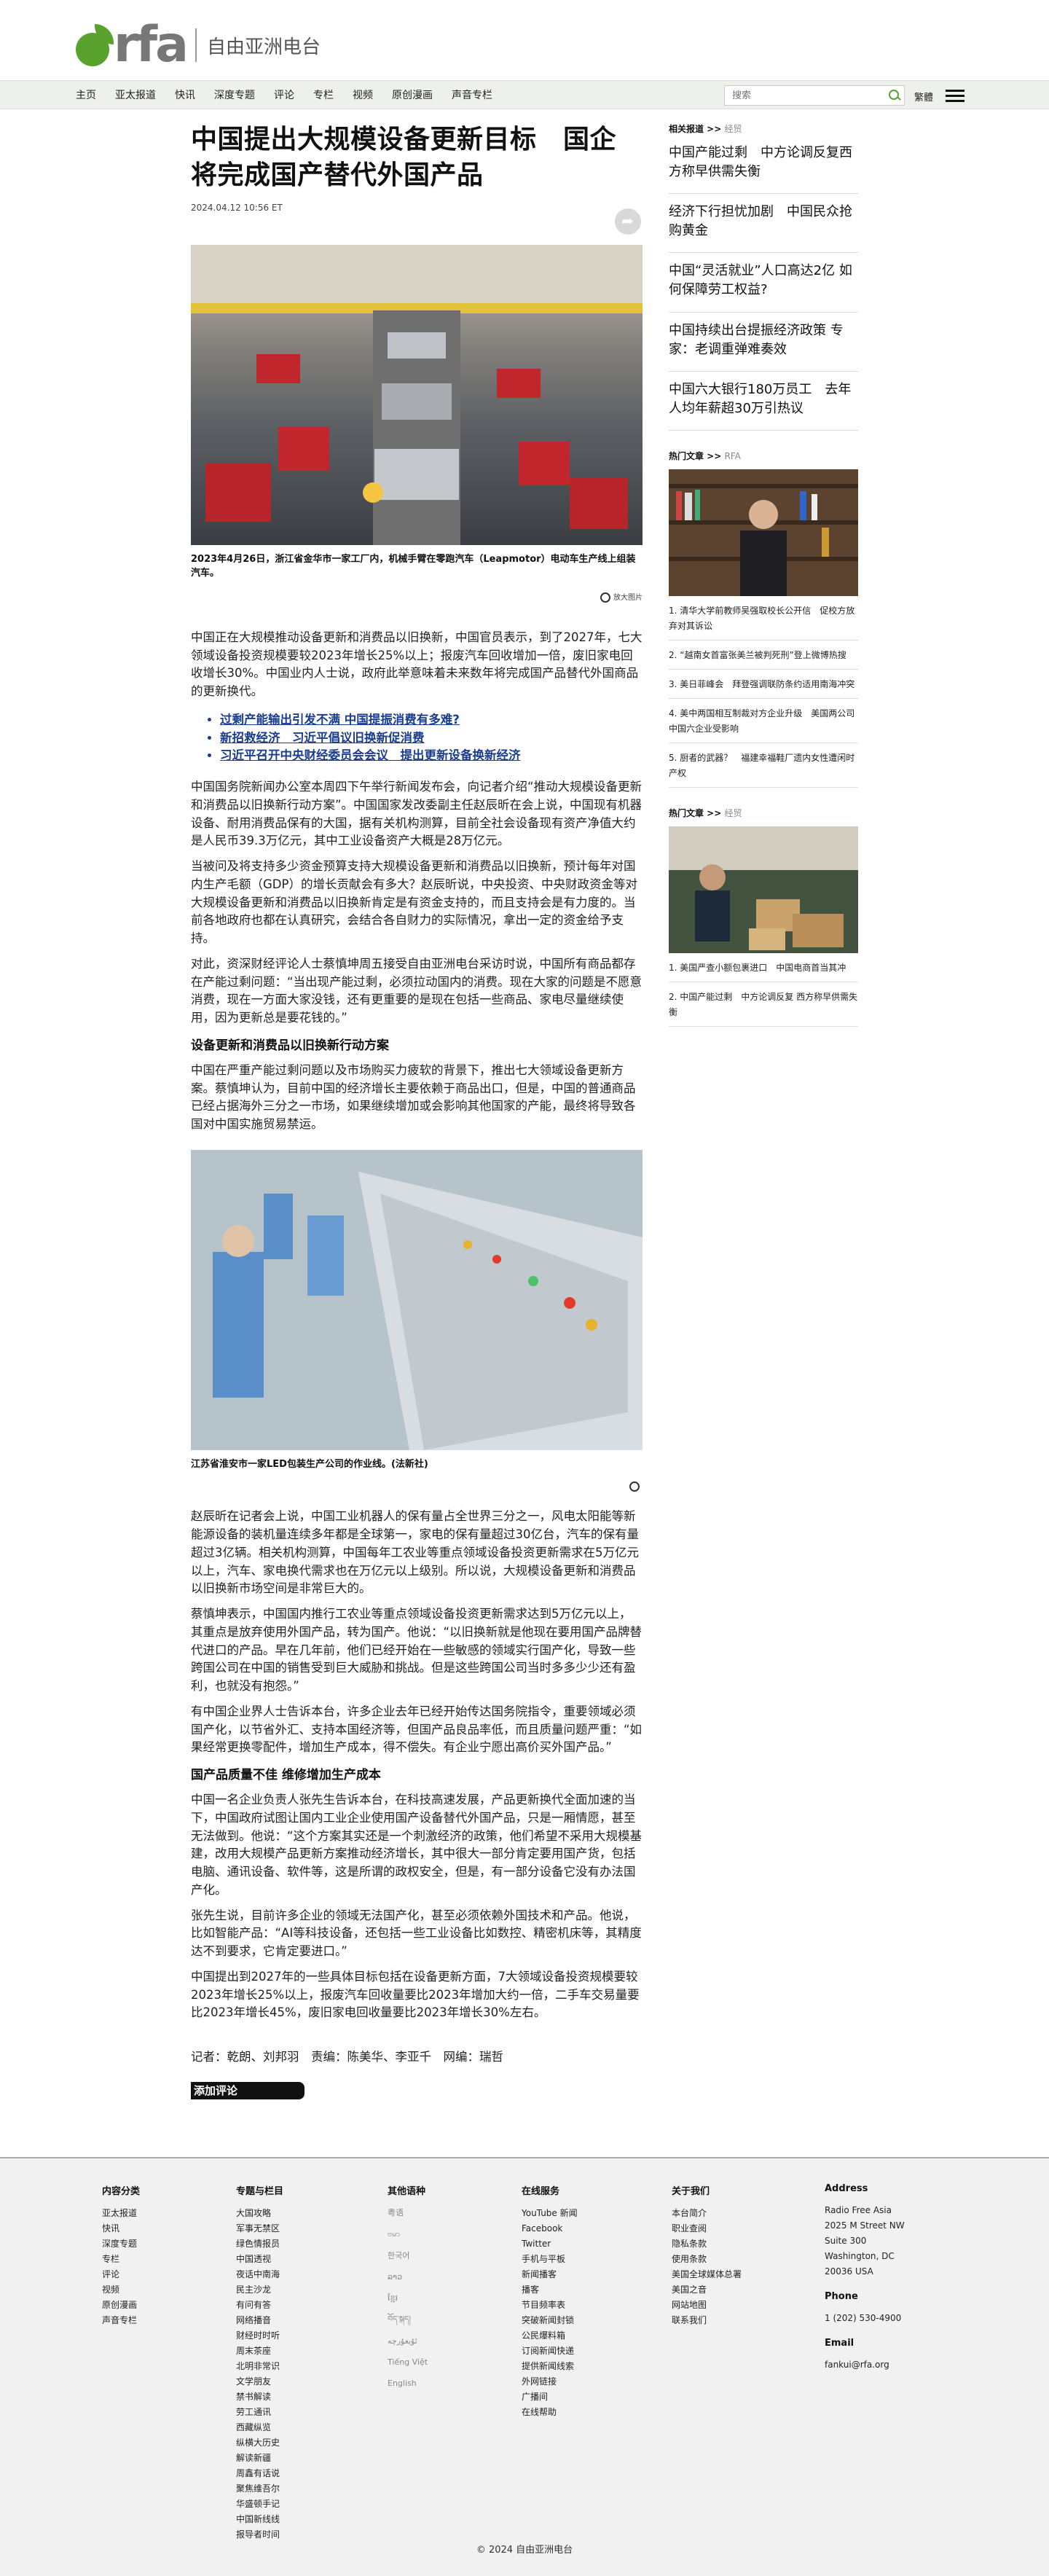 Image resolution: width=1049 pixels, height=2576 pixels. Describe the element at coordinates (763, 618) in the screenshot. I see `hot-article: 1. 清华大学前教师吴强取校长公开信 促校方放弃对其诉讼` at that location.